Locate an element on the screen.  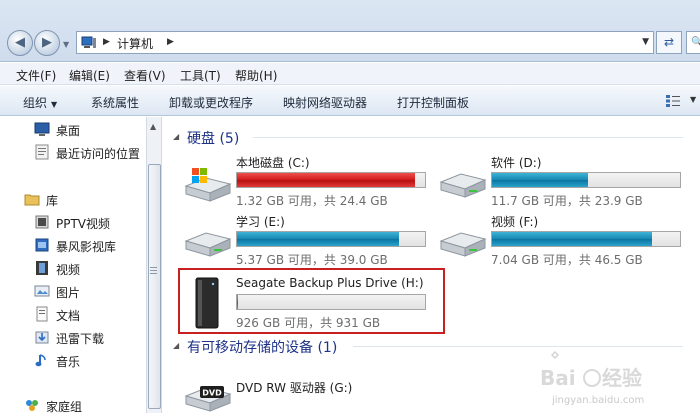
scroll-up-arrow-icon: ▲ is located at coordinates (153, 126).